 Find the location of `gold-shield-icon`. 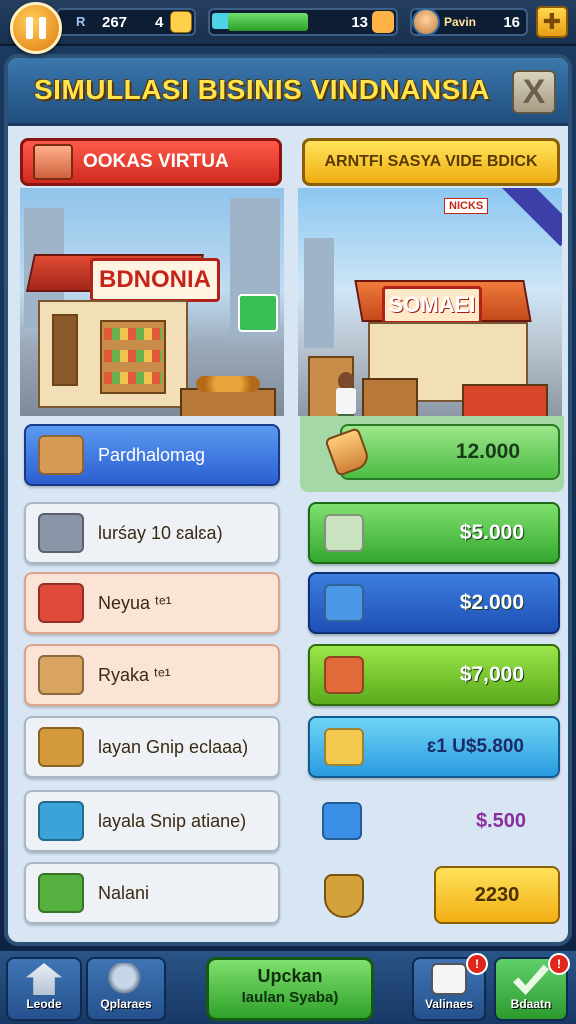

gold-shield-icon is located at coordinates (344, 896).